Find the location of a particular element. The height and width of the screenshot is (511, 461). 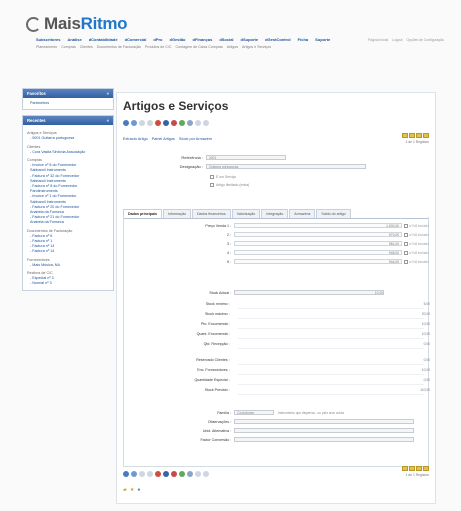

recent-item: - Cora Vasita Sinfonia Associação is located at coordinates (68, 152).